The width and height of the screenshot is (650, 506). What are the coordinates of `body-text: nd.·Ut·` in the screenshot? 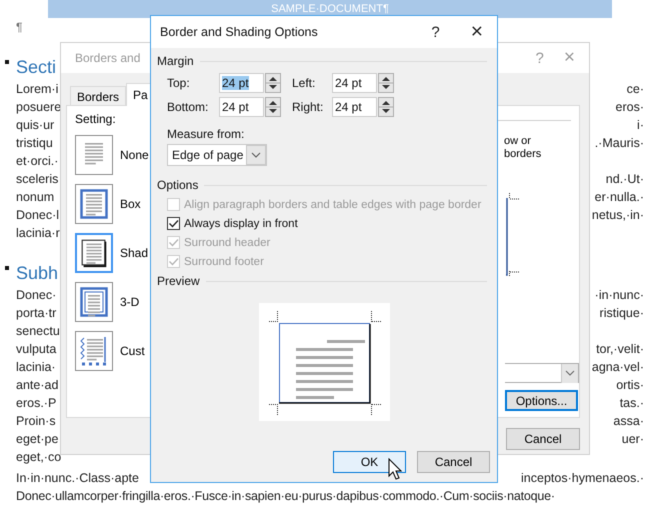 It's located at (625, 179).